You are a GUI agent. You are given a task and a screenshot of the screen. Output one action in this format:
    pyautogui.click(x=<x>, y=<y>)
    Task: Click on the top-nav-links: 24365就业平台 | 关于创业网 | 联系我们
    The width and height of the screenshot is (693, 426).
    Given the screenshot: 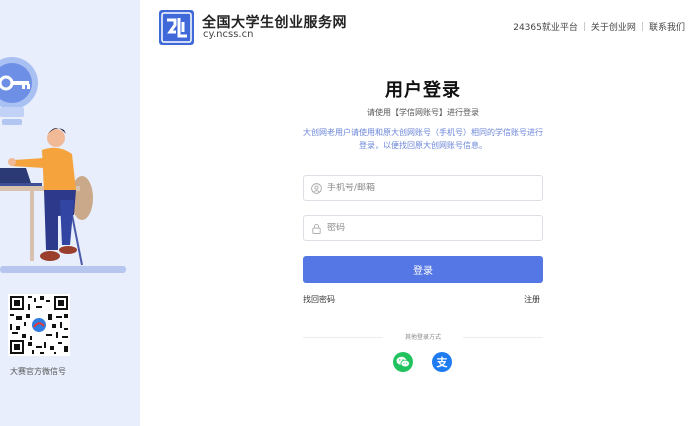 What is the action you would take?
    pyautogui.click(x=599, y=27)
    